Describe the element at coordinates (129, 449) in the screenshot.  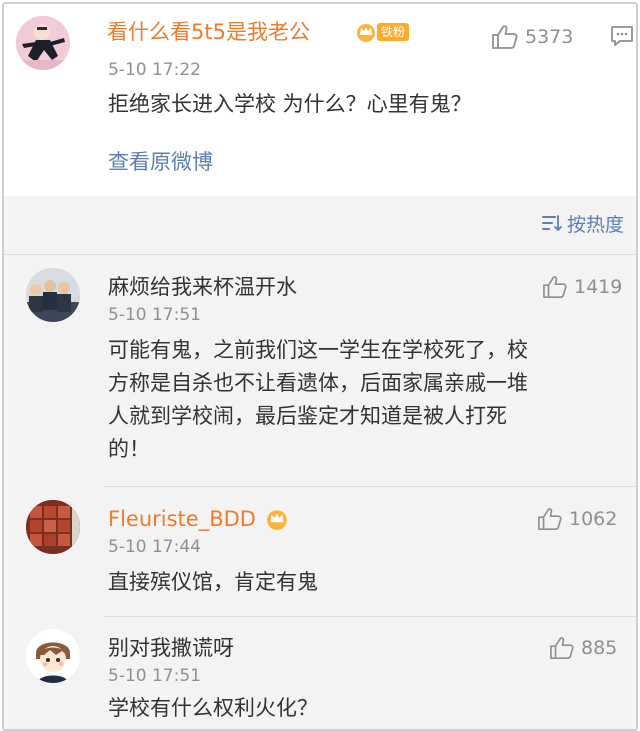
I see `reply-text-line: 的！` at that location.